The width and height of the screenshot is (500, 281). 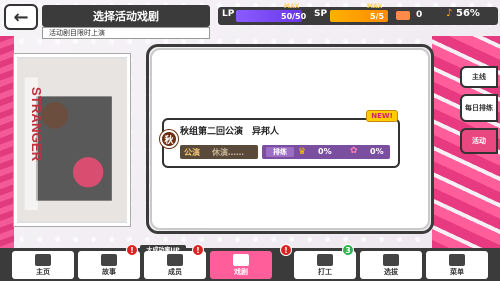 What do you see at coordinates (375, 6) in the screenshot?
I see `sp-max-label: MAX` at bounding box center [375, 6].